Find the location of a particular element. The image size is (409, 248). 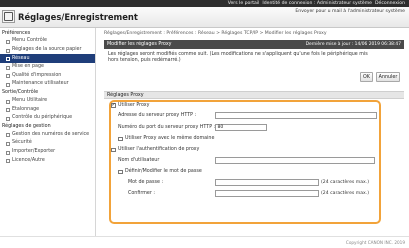

sidebar-item-service-numbers: Gestion des numéros de service is located at coordinates (47, 134).